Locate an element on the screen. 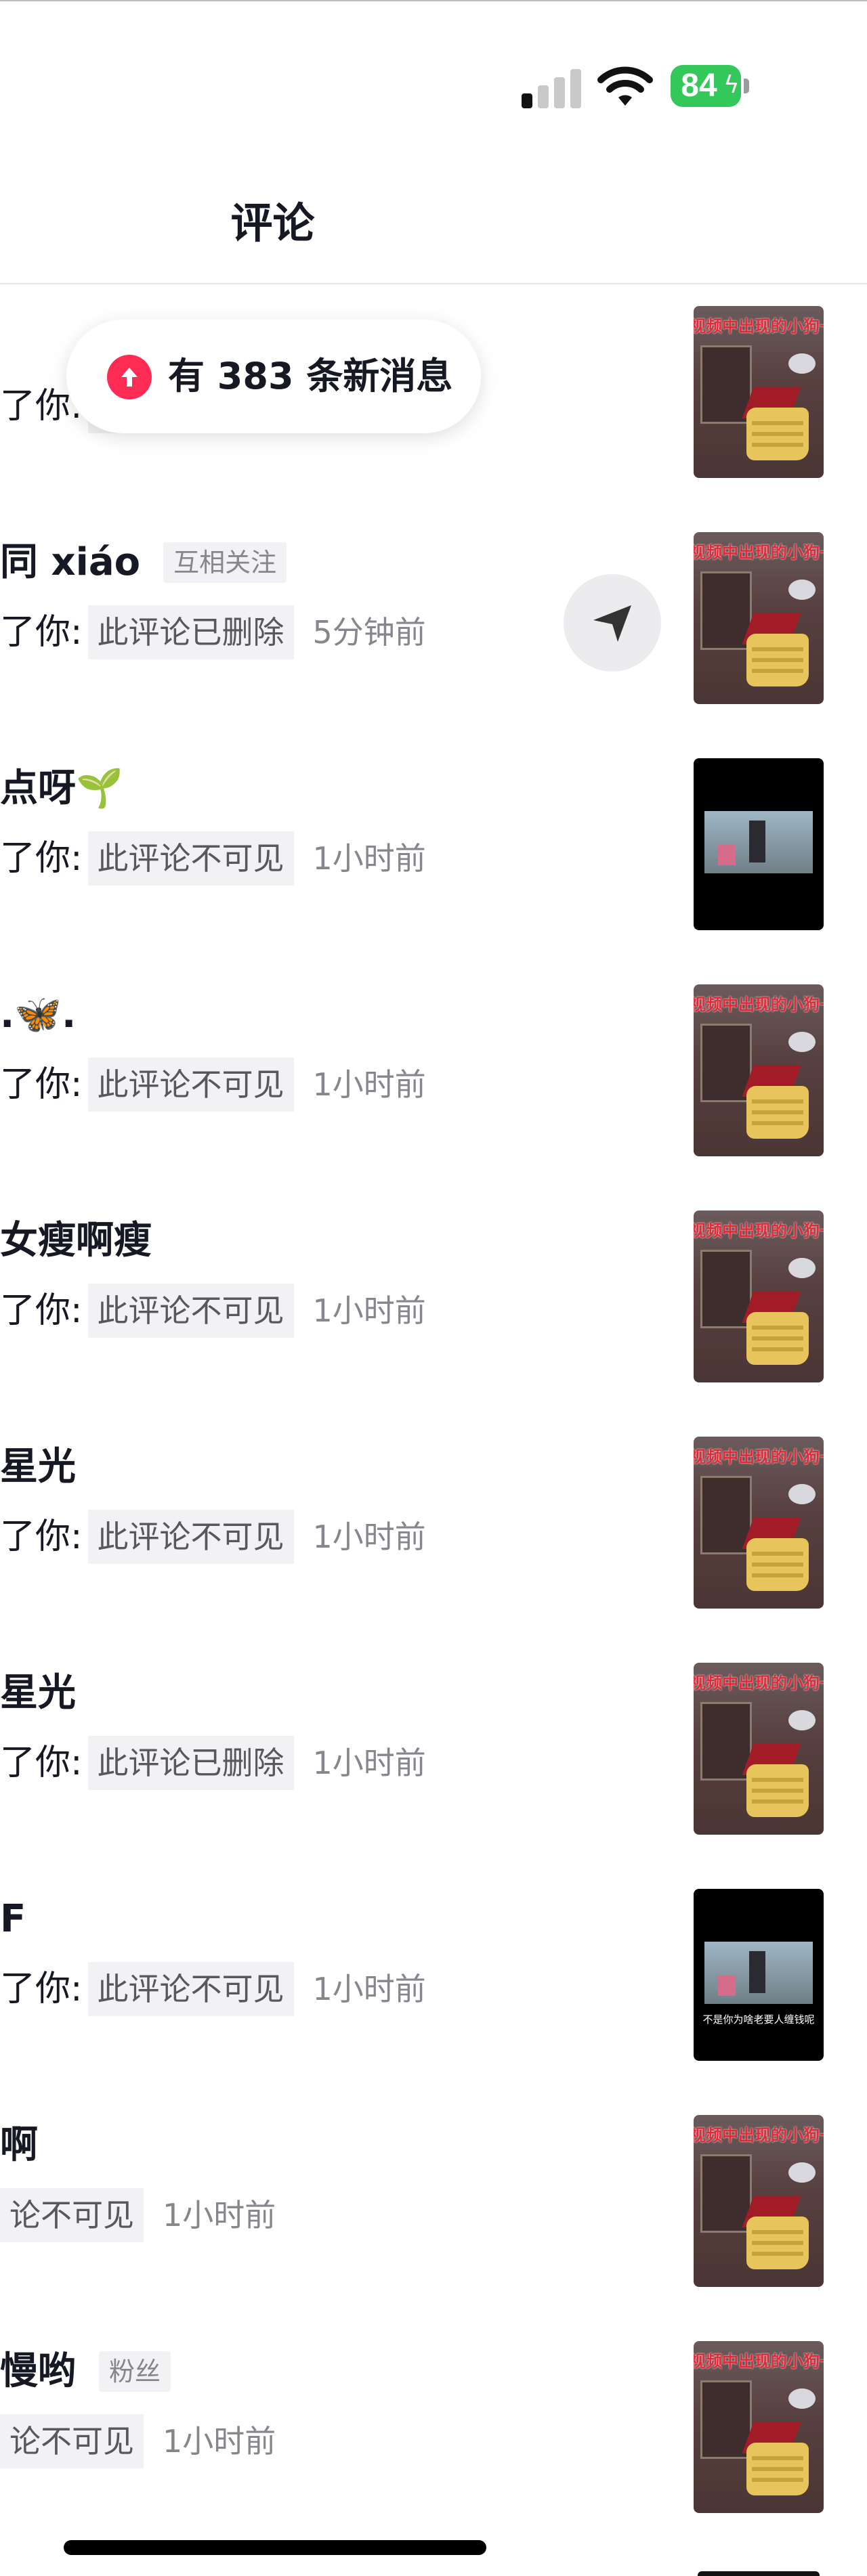  toast-text: 有 383 条新消息 is located at coordinates (310, 376).